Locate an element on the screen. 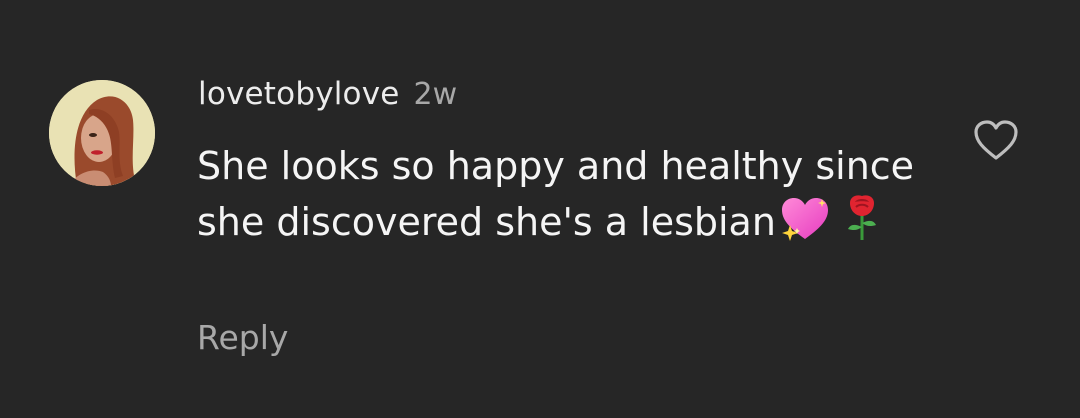  avatar-photo is located at coordinates (102, 133).